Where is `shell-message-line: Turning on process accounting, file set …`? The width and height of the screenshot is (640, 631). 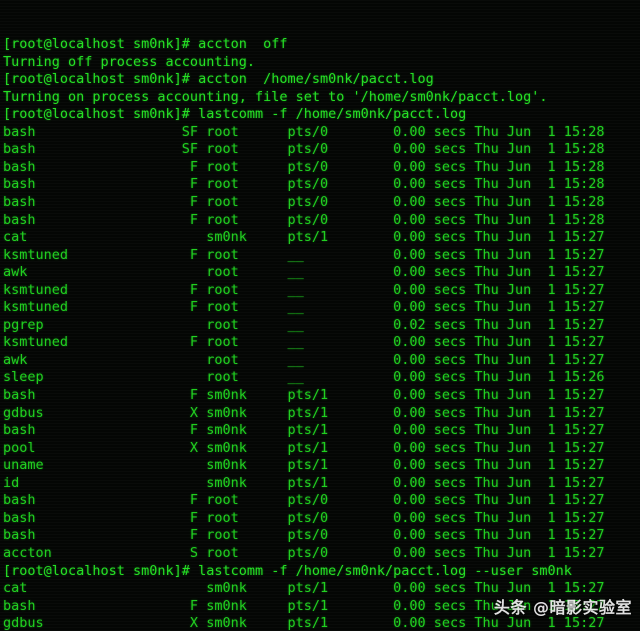
shell-message-line: Turning on process accounting, file set … is located at coordinates (275, 96).